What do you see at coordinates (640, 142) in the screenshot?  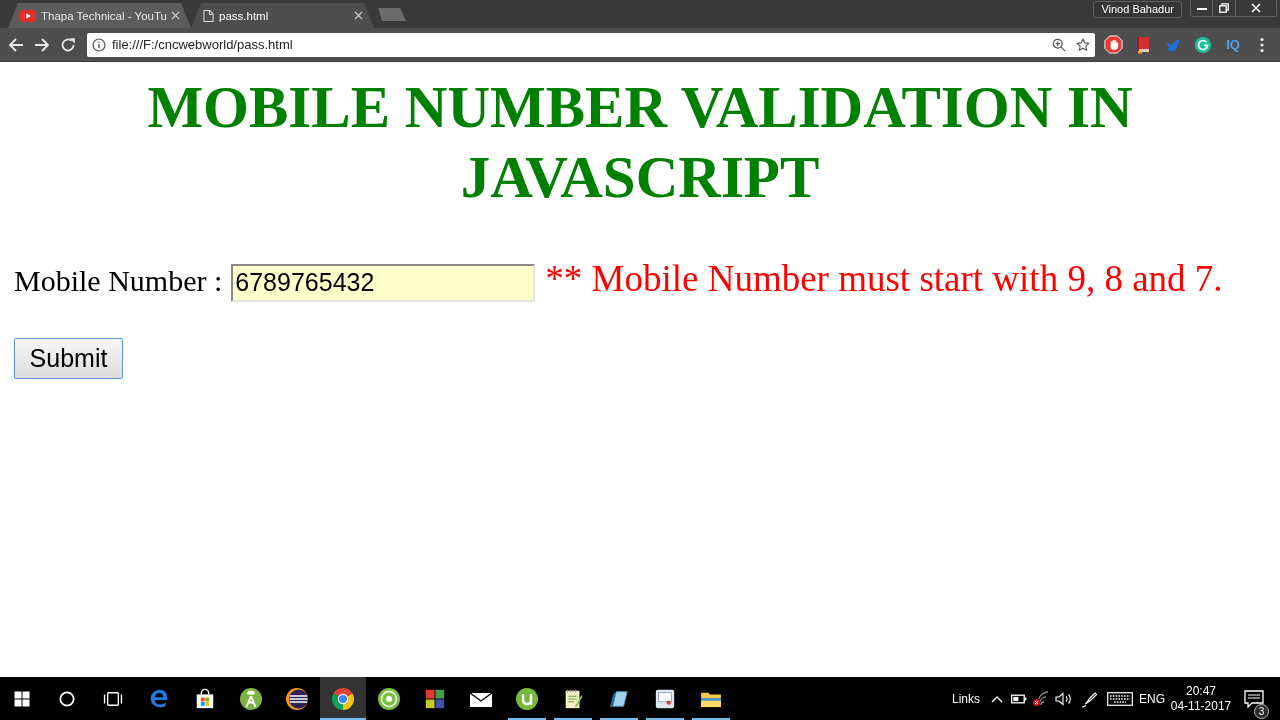 I see `page-heading: MOBILE NUMBER VALIDATION IN JAVASCRIPT` at bounding box center [640, 142].